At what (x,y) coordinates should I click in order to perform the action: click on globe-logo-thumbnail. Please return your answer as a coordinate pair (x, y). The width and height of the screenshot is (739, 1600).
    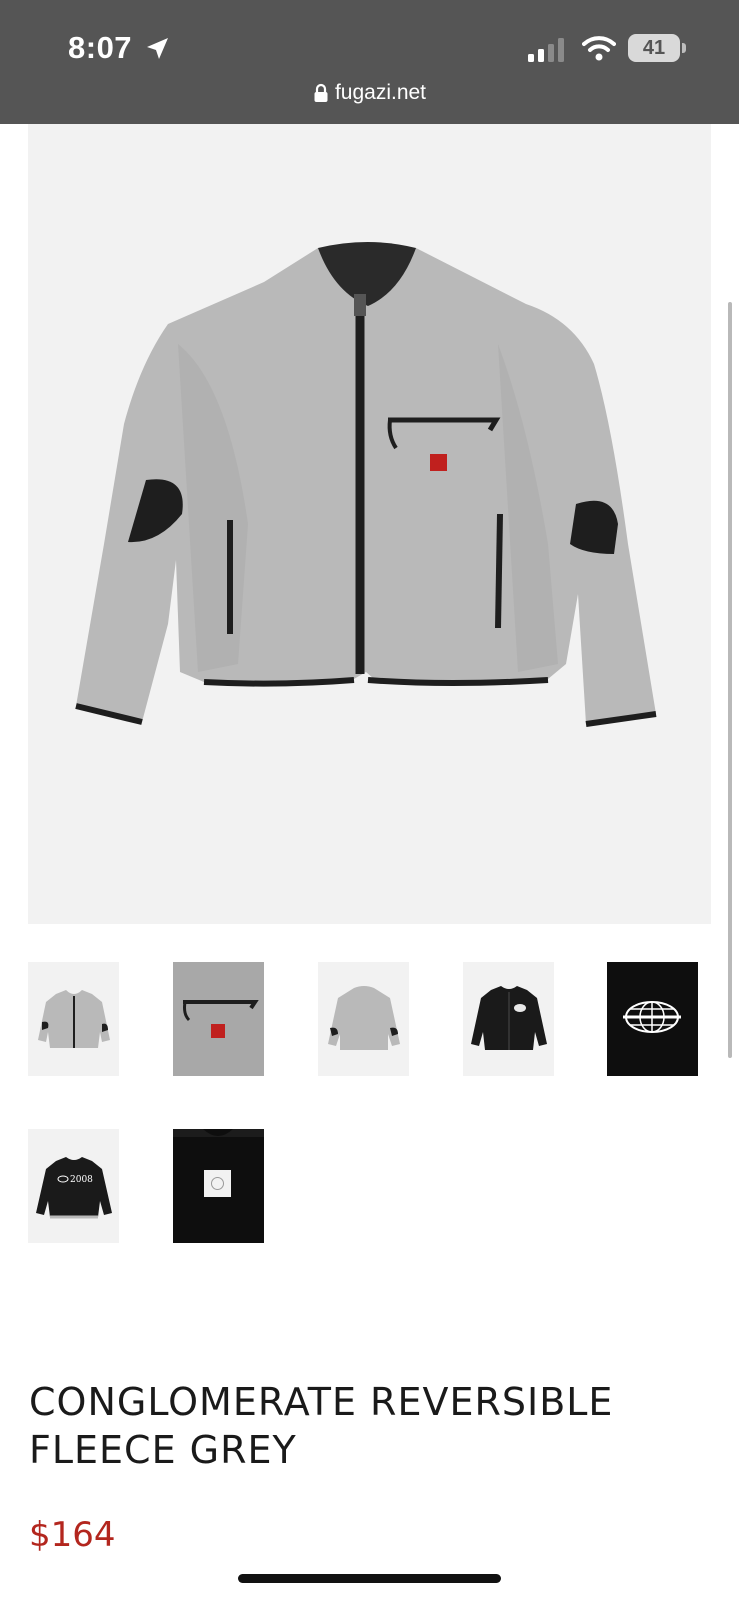
    Looking at the image, I should click on (652, 1019).